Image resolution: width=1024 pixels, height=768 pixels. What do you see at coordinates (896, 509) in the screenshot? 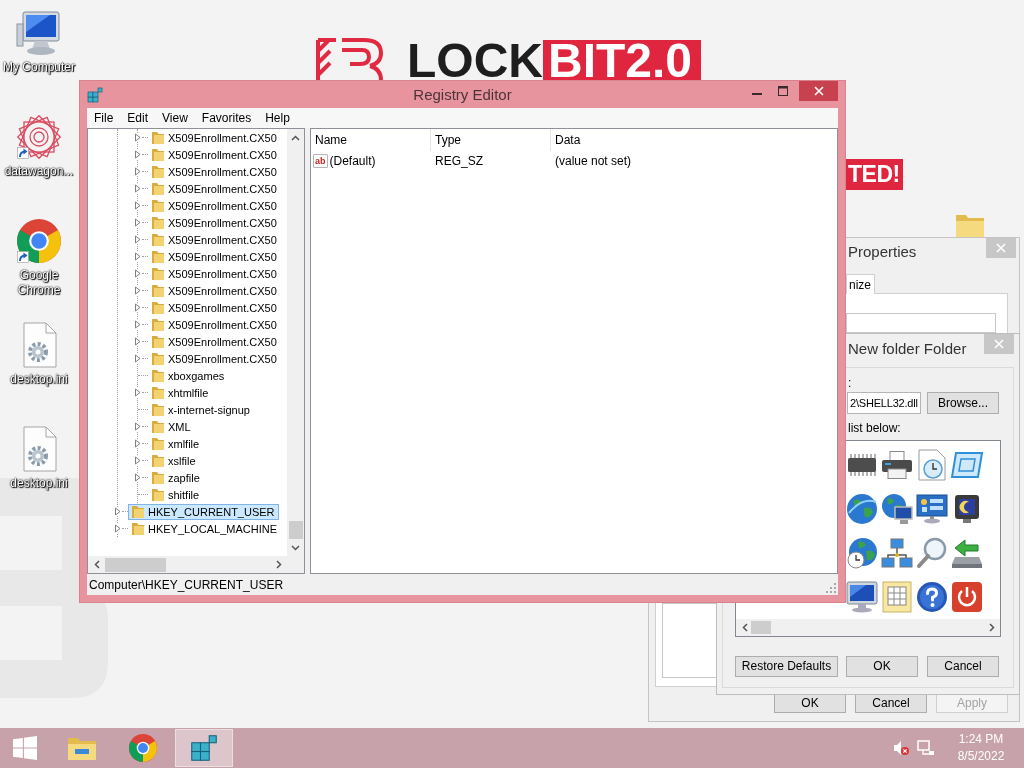
I see `globe-monitor-icon` at bounding box center [896, 509].